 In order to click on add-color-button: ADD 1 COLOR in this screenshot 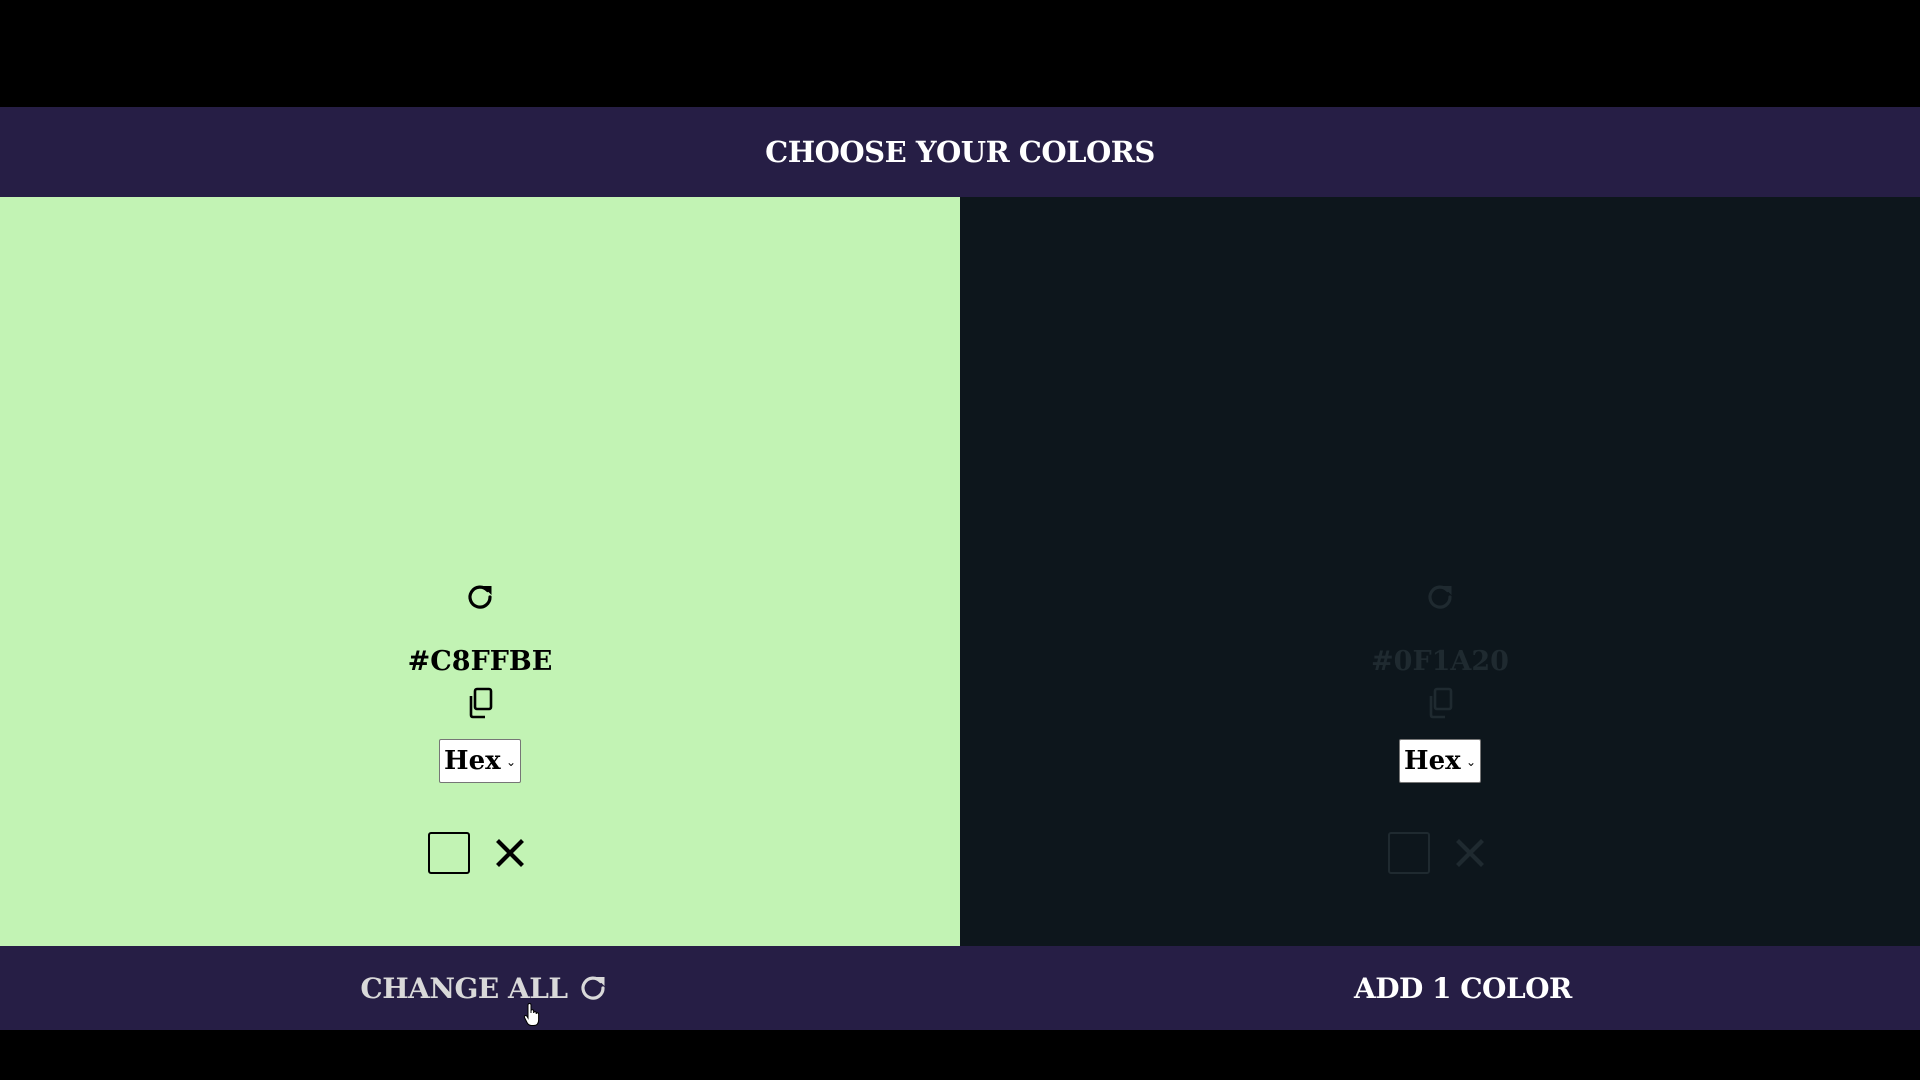, I will do `click(1463, 988)`.